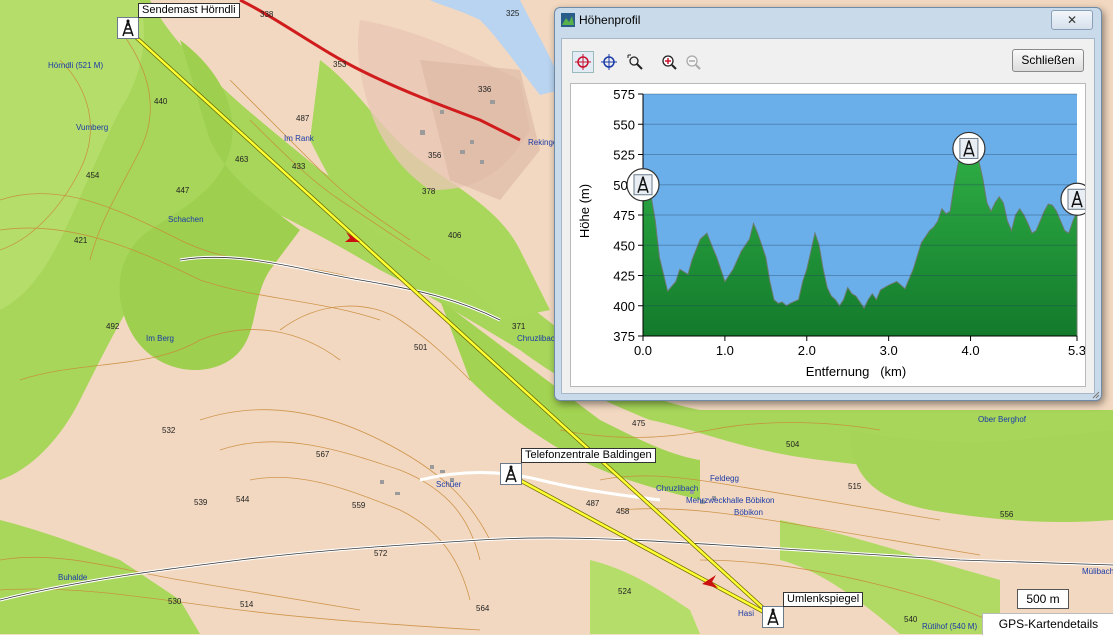 This screenshot has height=635, width=1113. I want to click on dialog-title: Höhenprofil, so click(610, 20).